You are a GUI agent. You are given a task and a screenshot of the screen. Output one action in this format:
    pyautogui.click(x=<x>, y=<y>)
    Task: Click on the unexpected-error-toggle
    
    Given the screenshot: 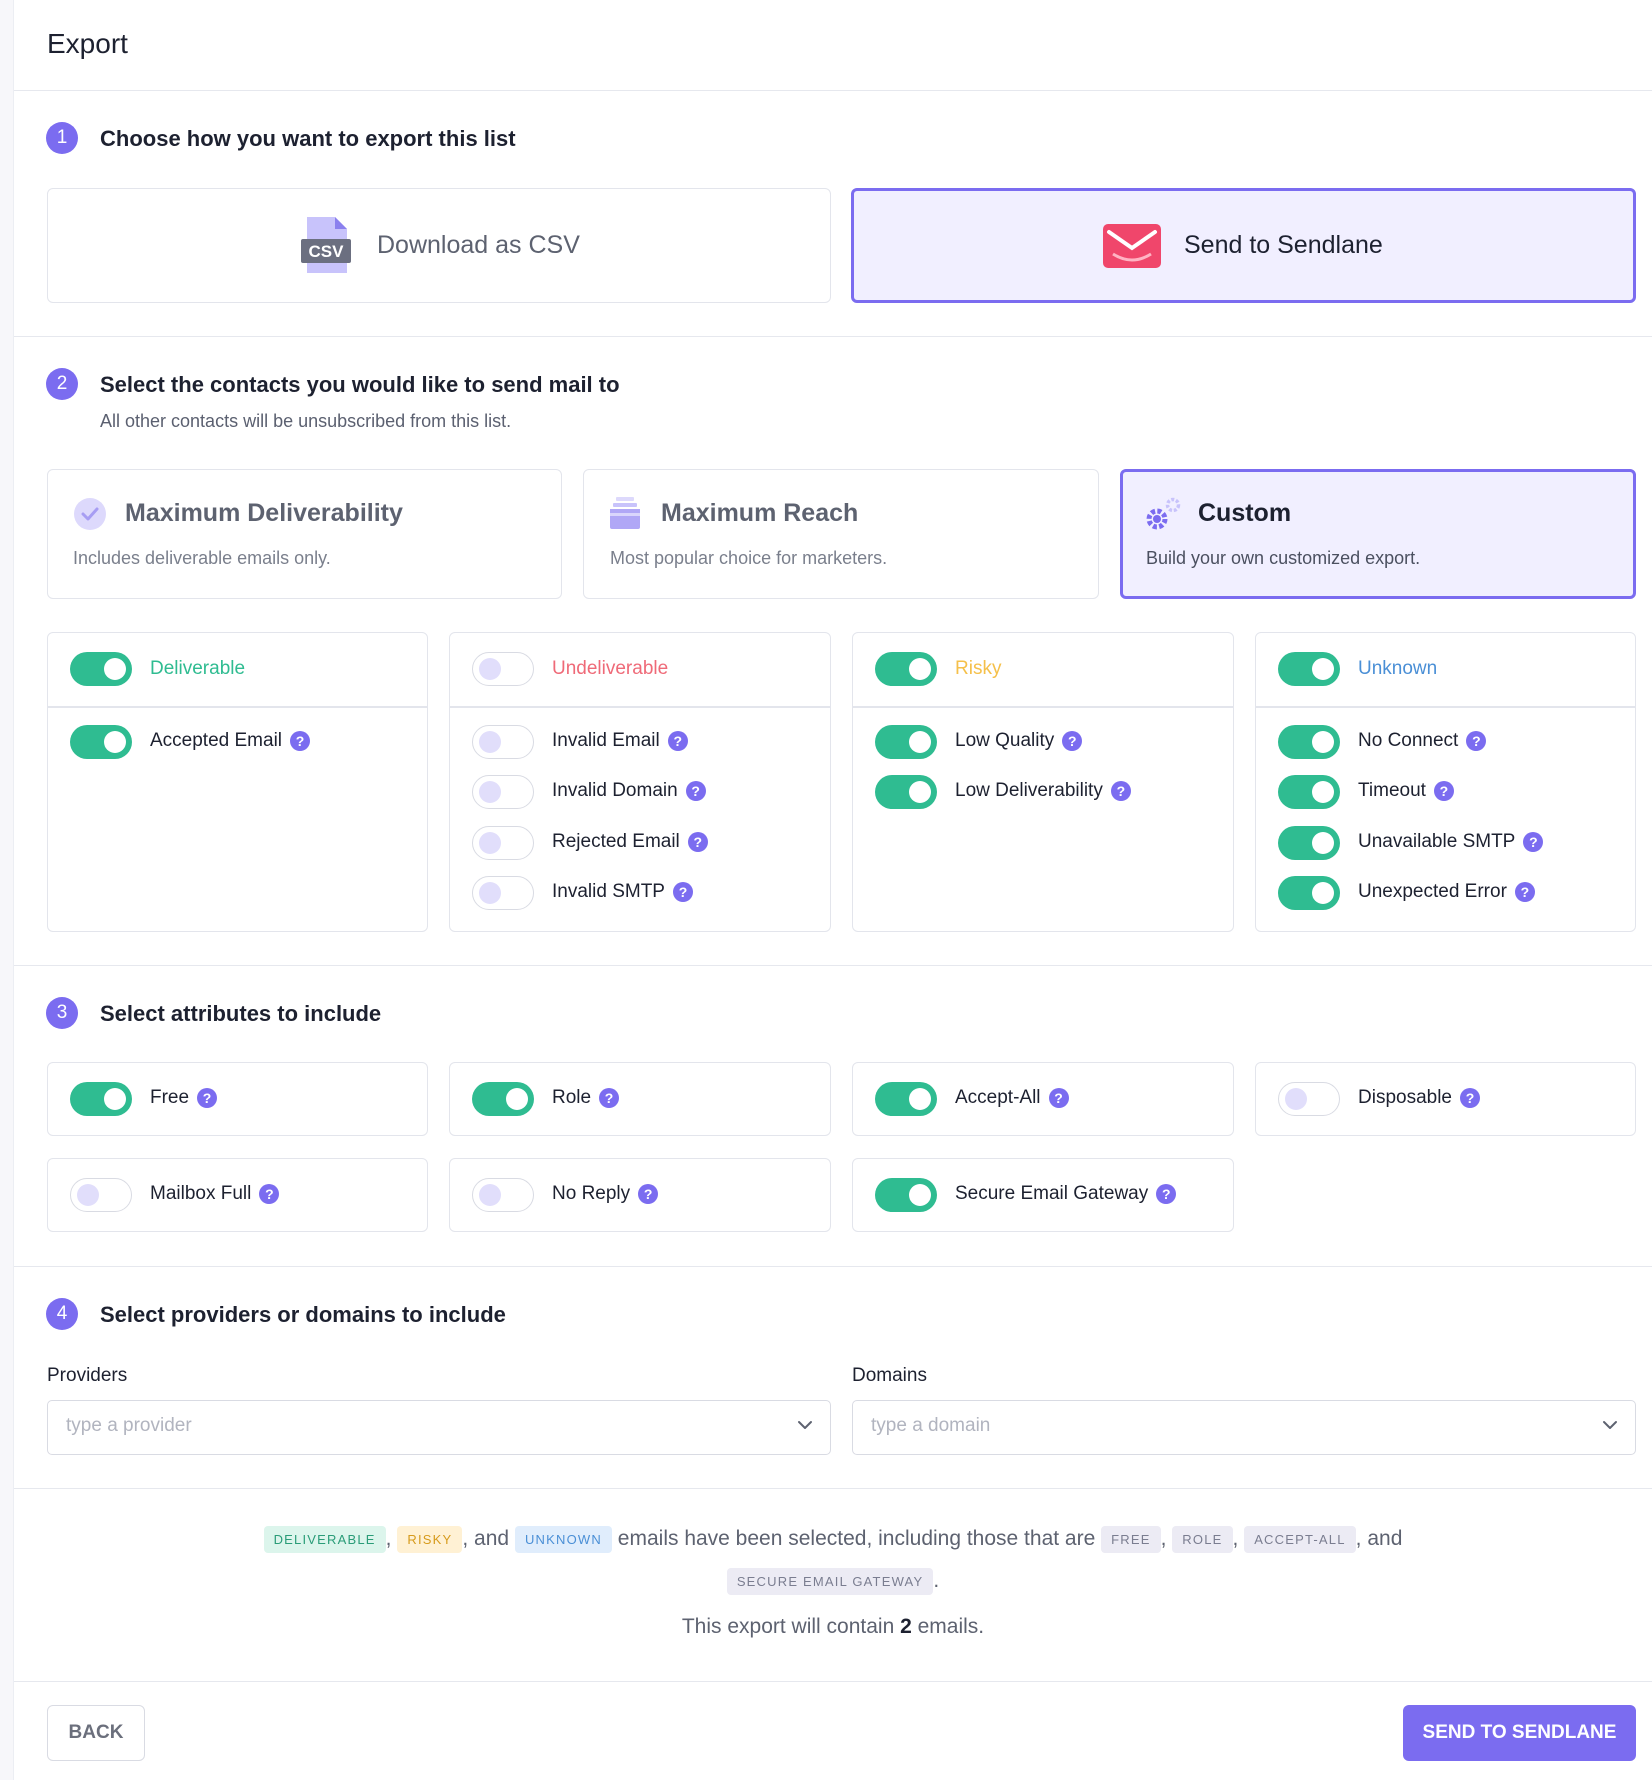 What is the action you would take?
    pyautogui.click(x=1309, y=893)
    